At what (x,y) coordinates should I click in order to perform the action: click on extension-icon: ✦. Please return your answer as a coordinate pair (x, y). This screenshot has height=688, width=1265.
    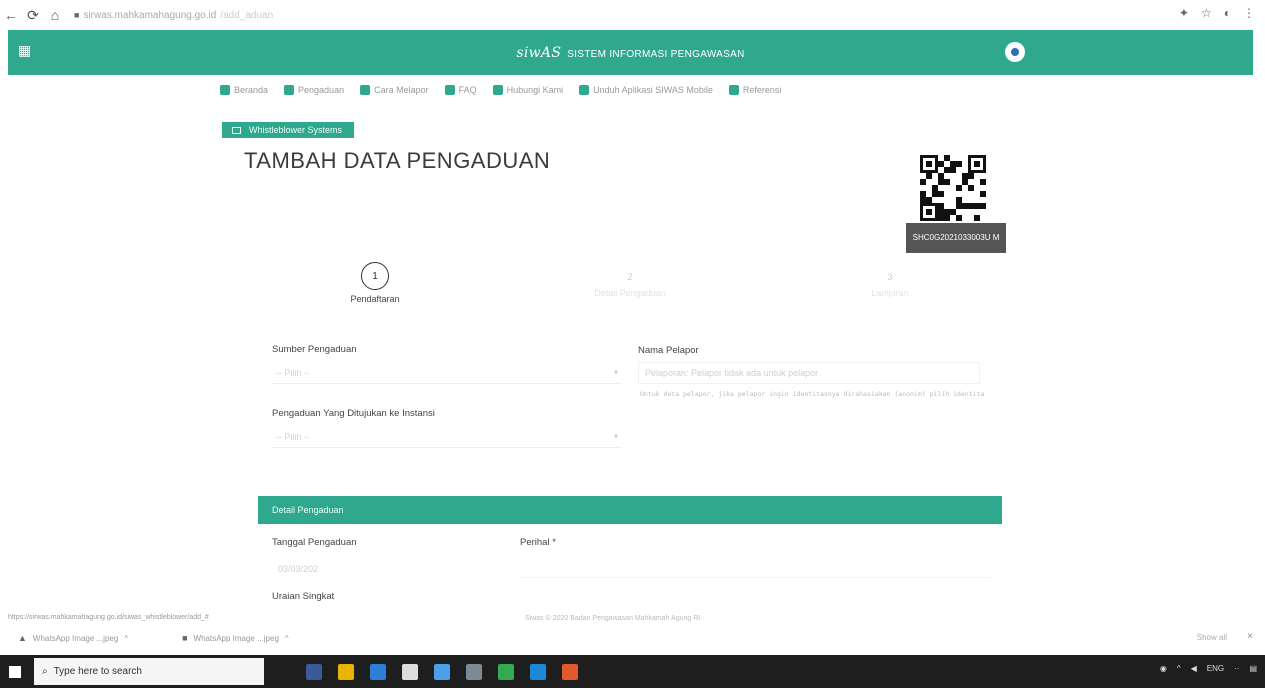
    Looking at the image, I should click on (1184, 13).